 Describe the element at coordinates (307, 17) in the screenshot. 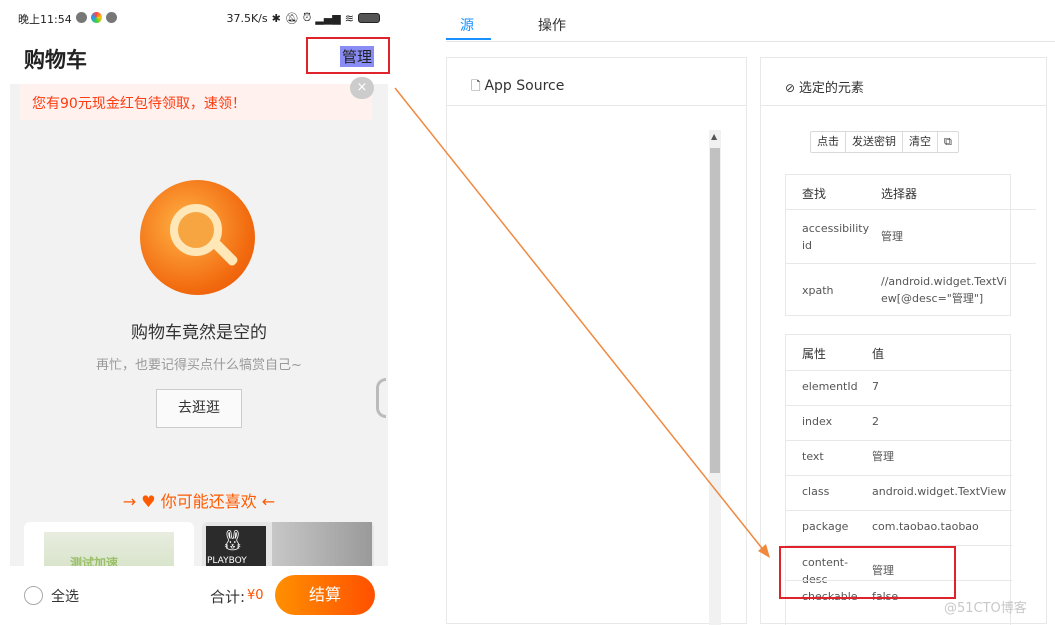

I see `alarm-icon: ⏰︎` at that location.